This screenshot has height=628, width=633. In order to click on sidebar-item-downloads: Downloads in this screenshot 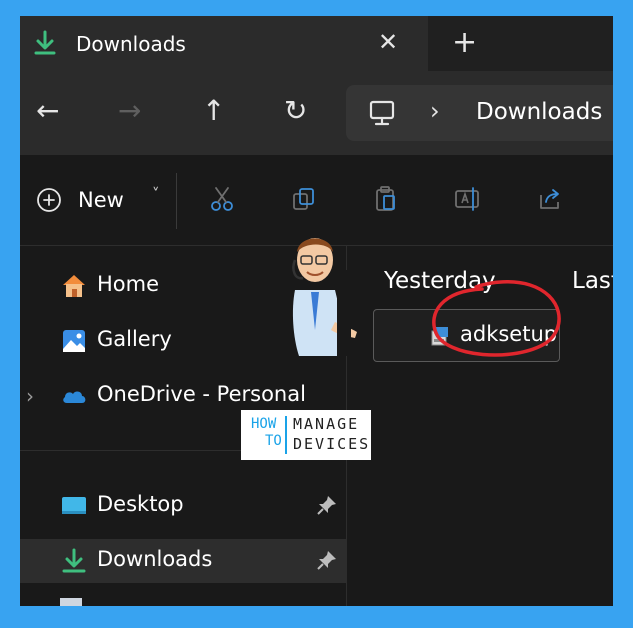, I will do `click(183, 561)`.